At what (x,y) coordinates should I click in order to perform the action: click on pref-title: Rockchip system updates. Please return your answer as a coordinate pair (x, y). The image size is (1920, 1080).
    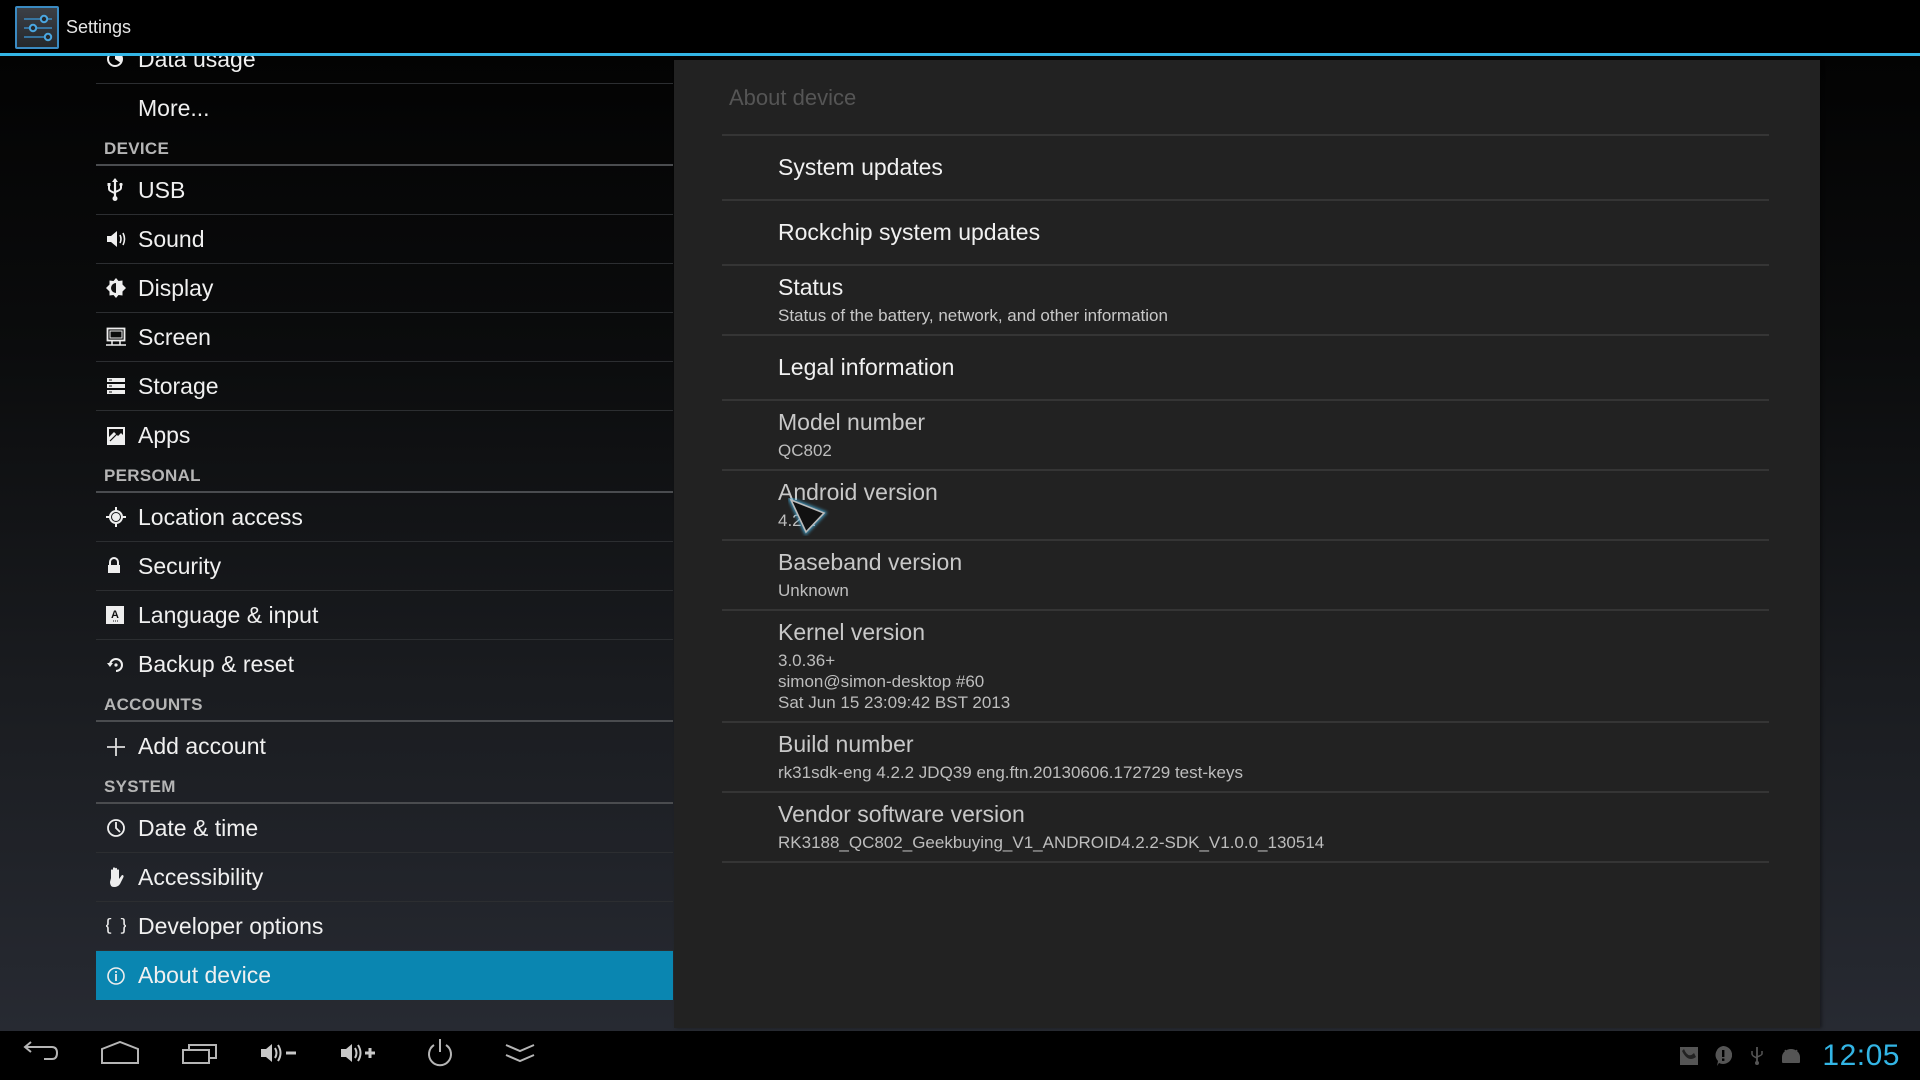
    Looking at the image, I should click on (909, 232).